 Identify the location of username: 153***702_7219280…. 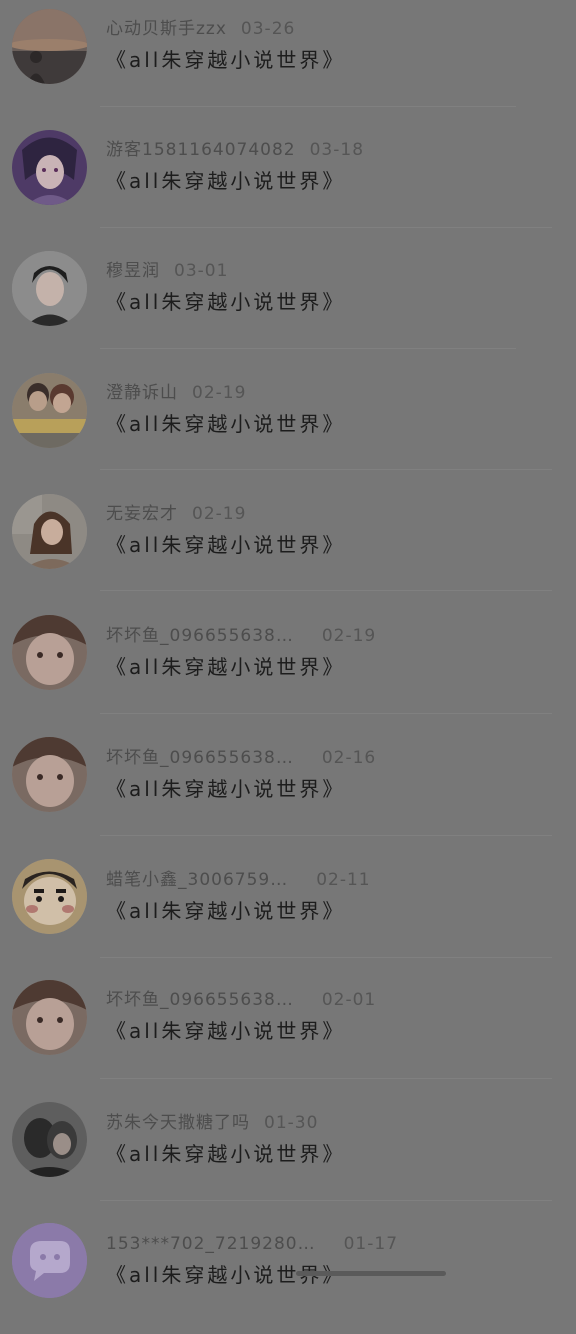
(211, 1244).